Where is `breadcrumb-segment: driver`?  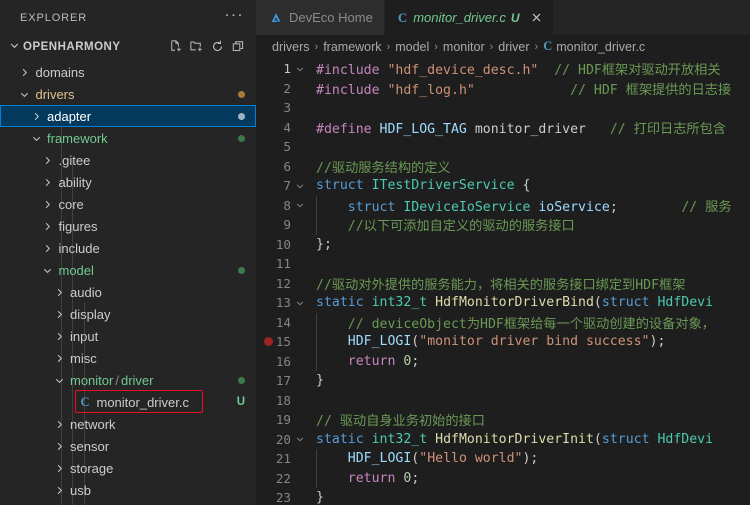 breadcrumb-segment: driver is located at coordinates (513, 47).